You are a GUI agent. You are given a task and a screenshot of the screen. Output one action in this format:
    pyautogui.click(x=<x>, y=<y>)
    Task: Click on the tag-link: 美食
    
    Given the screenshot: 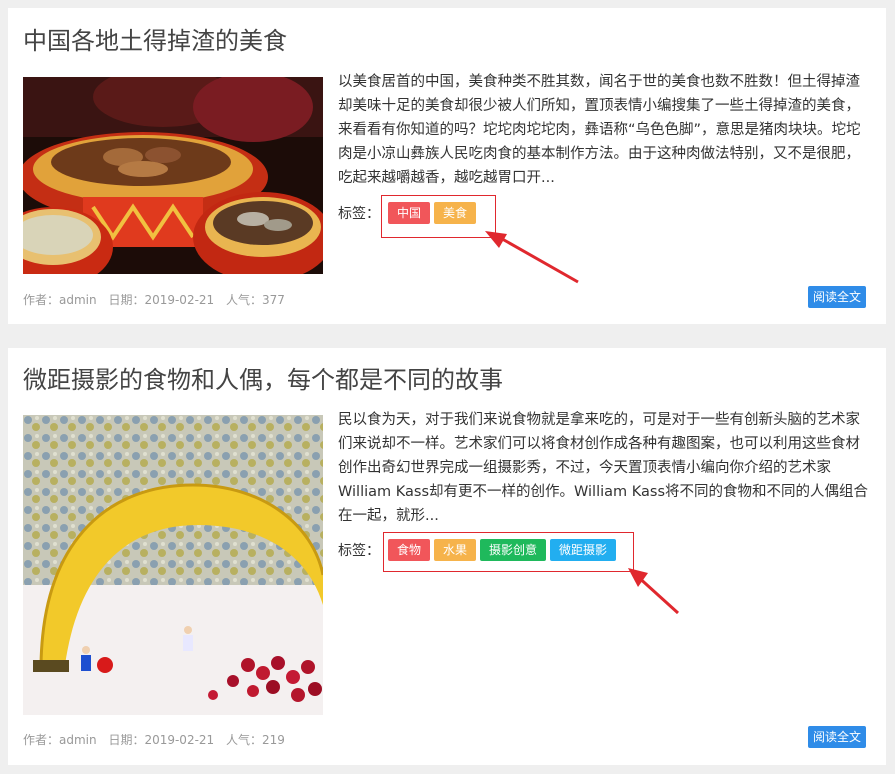 What is the action you would take?
    pyautogui.click(x=455, y=213)
    